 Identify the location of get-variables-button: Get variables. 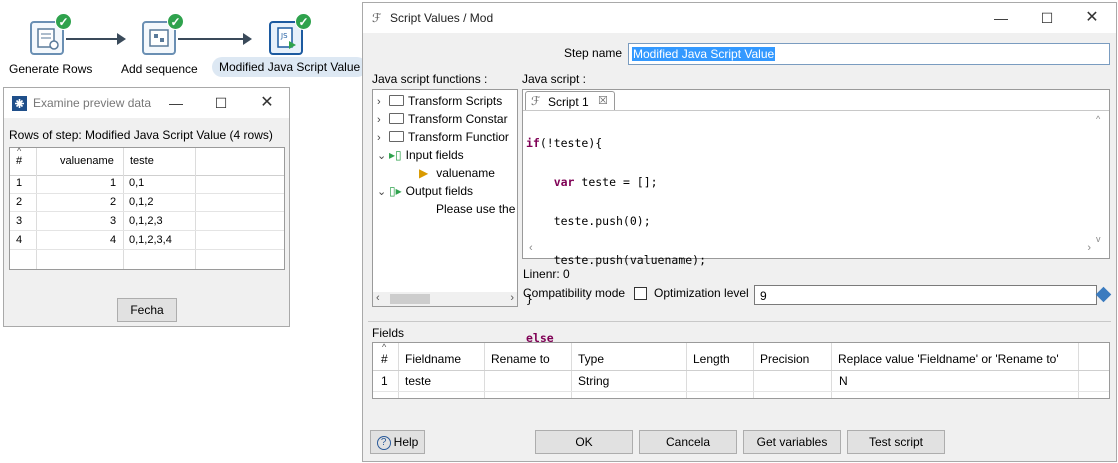
(792, 442).